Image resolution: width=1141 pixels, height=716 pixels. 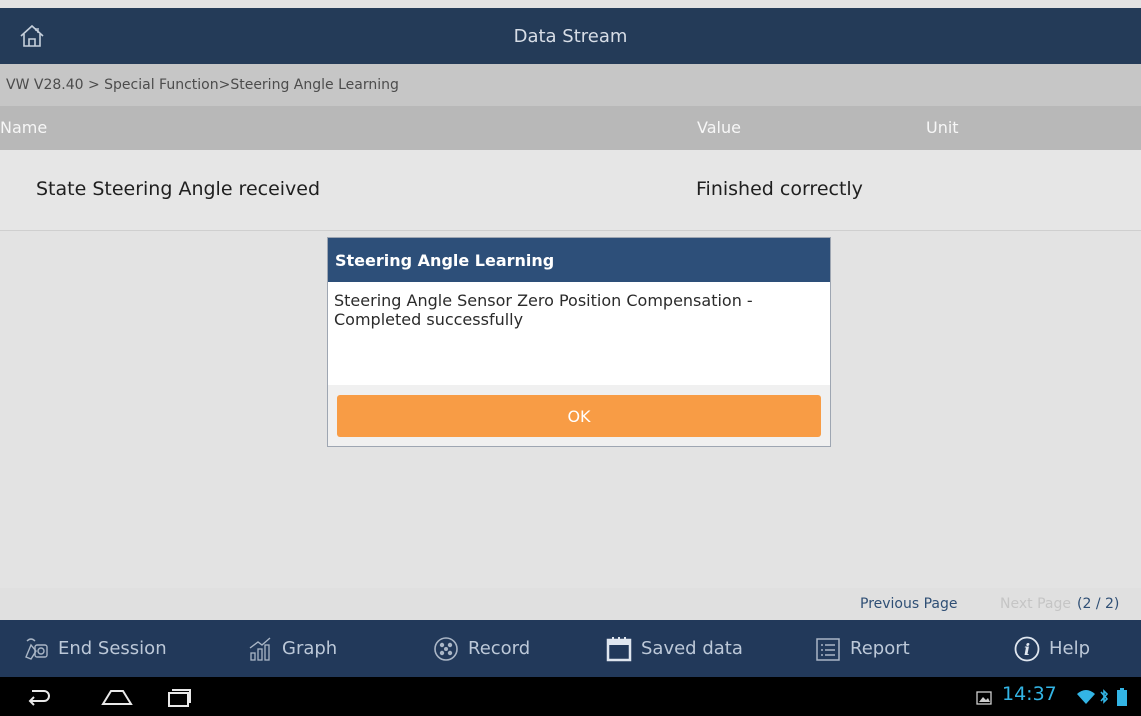 What do you see at coordinates (36, 648) in the screenshot?
I see `end-session-icon` at bounding box center [36, 648].